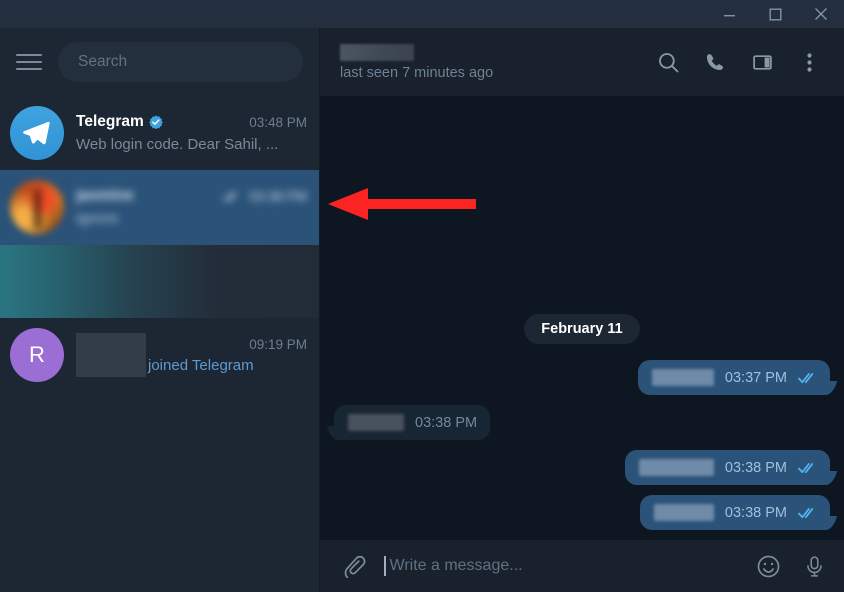 The height and width of the screenshot is (592, 844). What do you see at coordinates (768, 566) in the screenshot?
I see `emoji-smiley-icon` at bounding box center [768, 566].